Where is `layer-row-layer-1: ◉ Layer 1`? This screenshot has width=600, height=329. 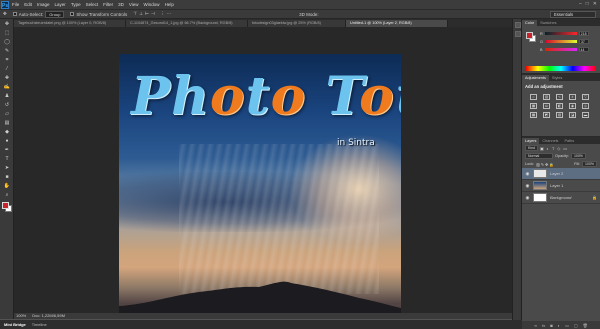 layer-row-layer-1: ◉ Layer 1 is located at coordinates (561, 186).